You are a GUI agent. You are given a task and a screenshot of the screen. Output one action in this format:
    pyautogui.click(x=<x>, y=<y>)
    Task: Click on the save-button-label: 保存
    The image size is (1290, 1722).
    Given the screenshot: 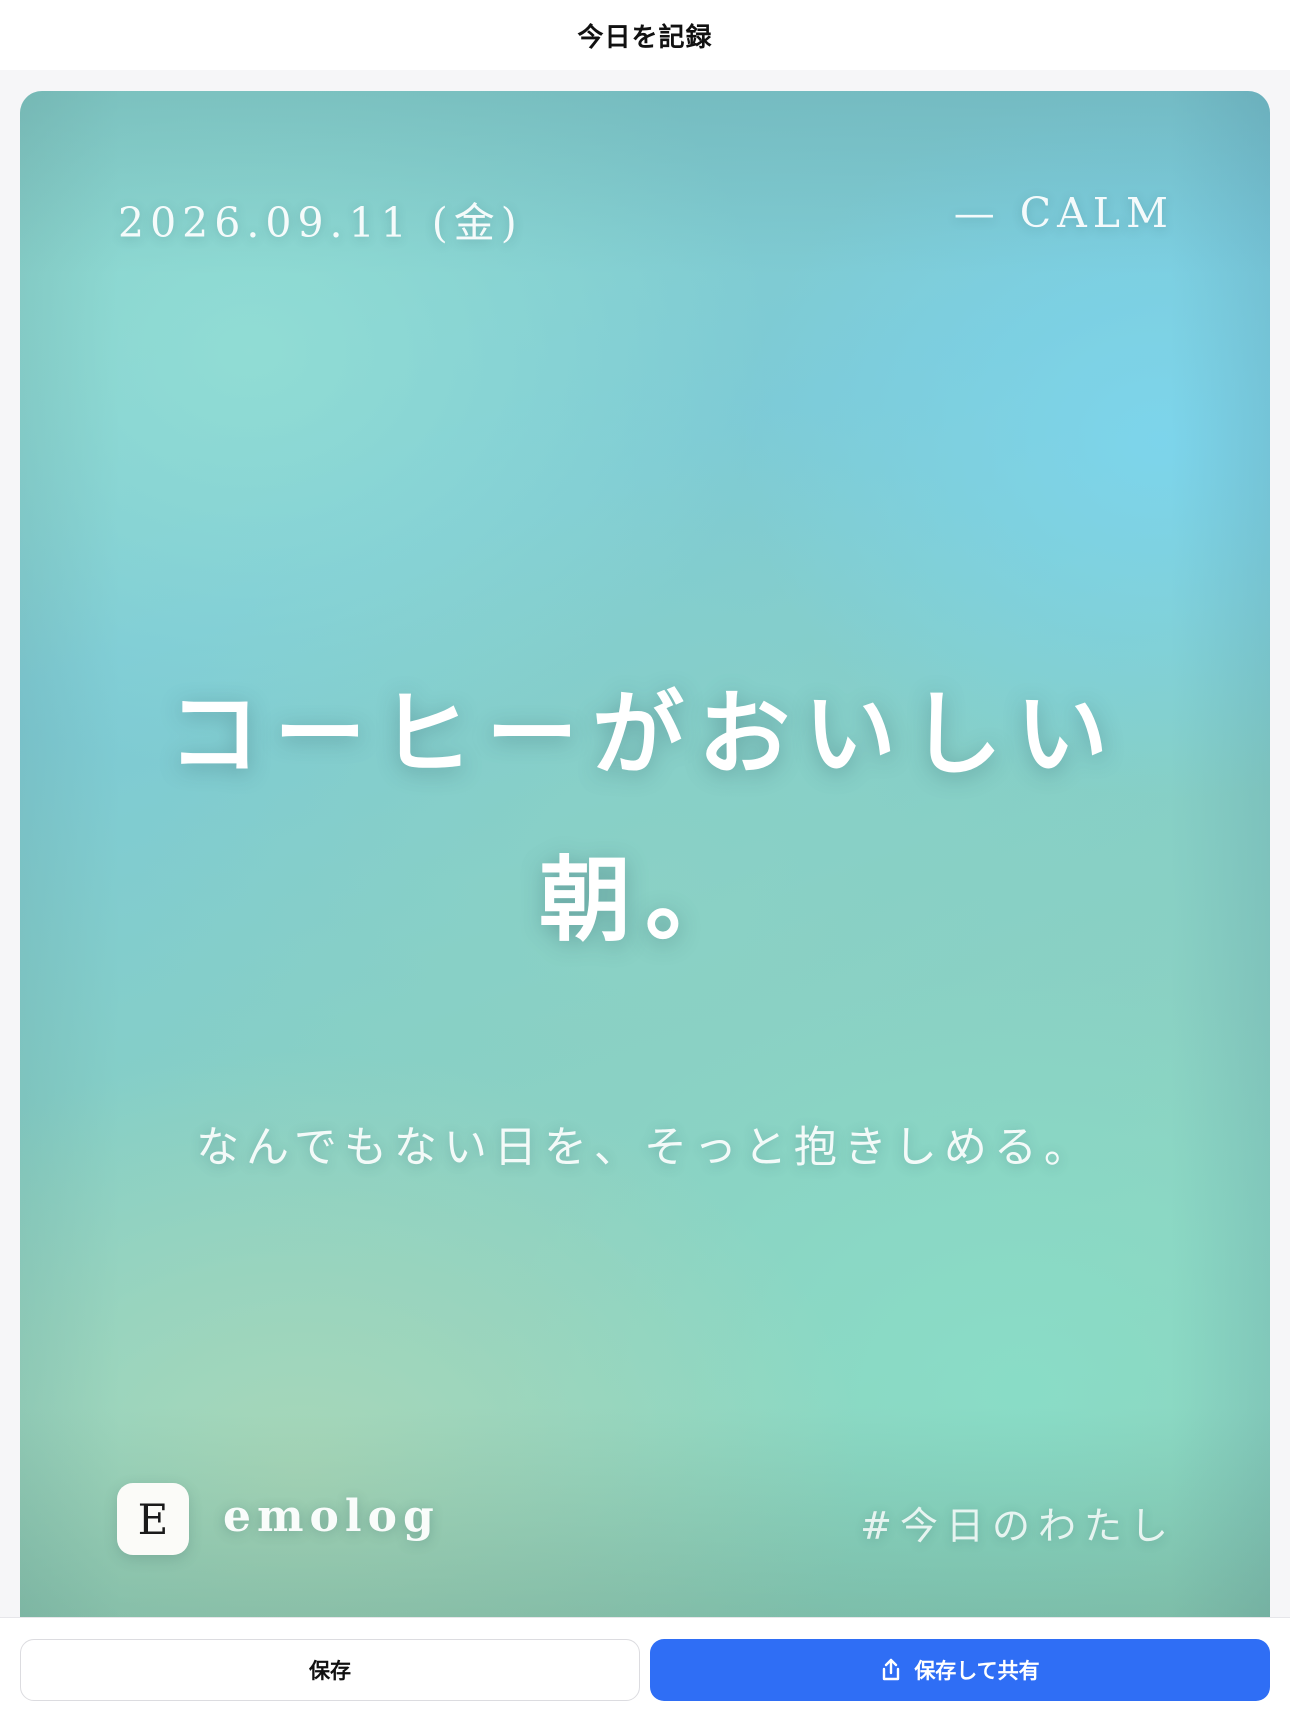 What is the action you would take?
    pyautogui.click(x=330, y=1671)
    